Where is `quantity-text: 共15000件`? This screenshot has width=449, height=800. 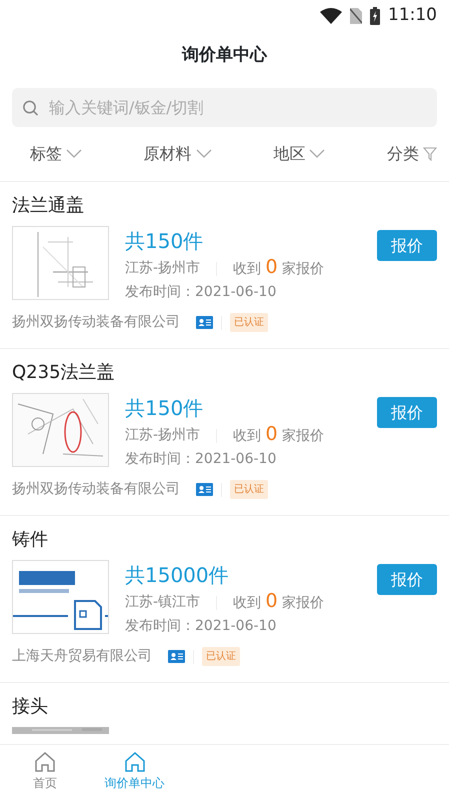 quantity-text: 共15000件 is located at coordinates (177, 575).